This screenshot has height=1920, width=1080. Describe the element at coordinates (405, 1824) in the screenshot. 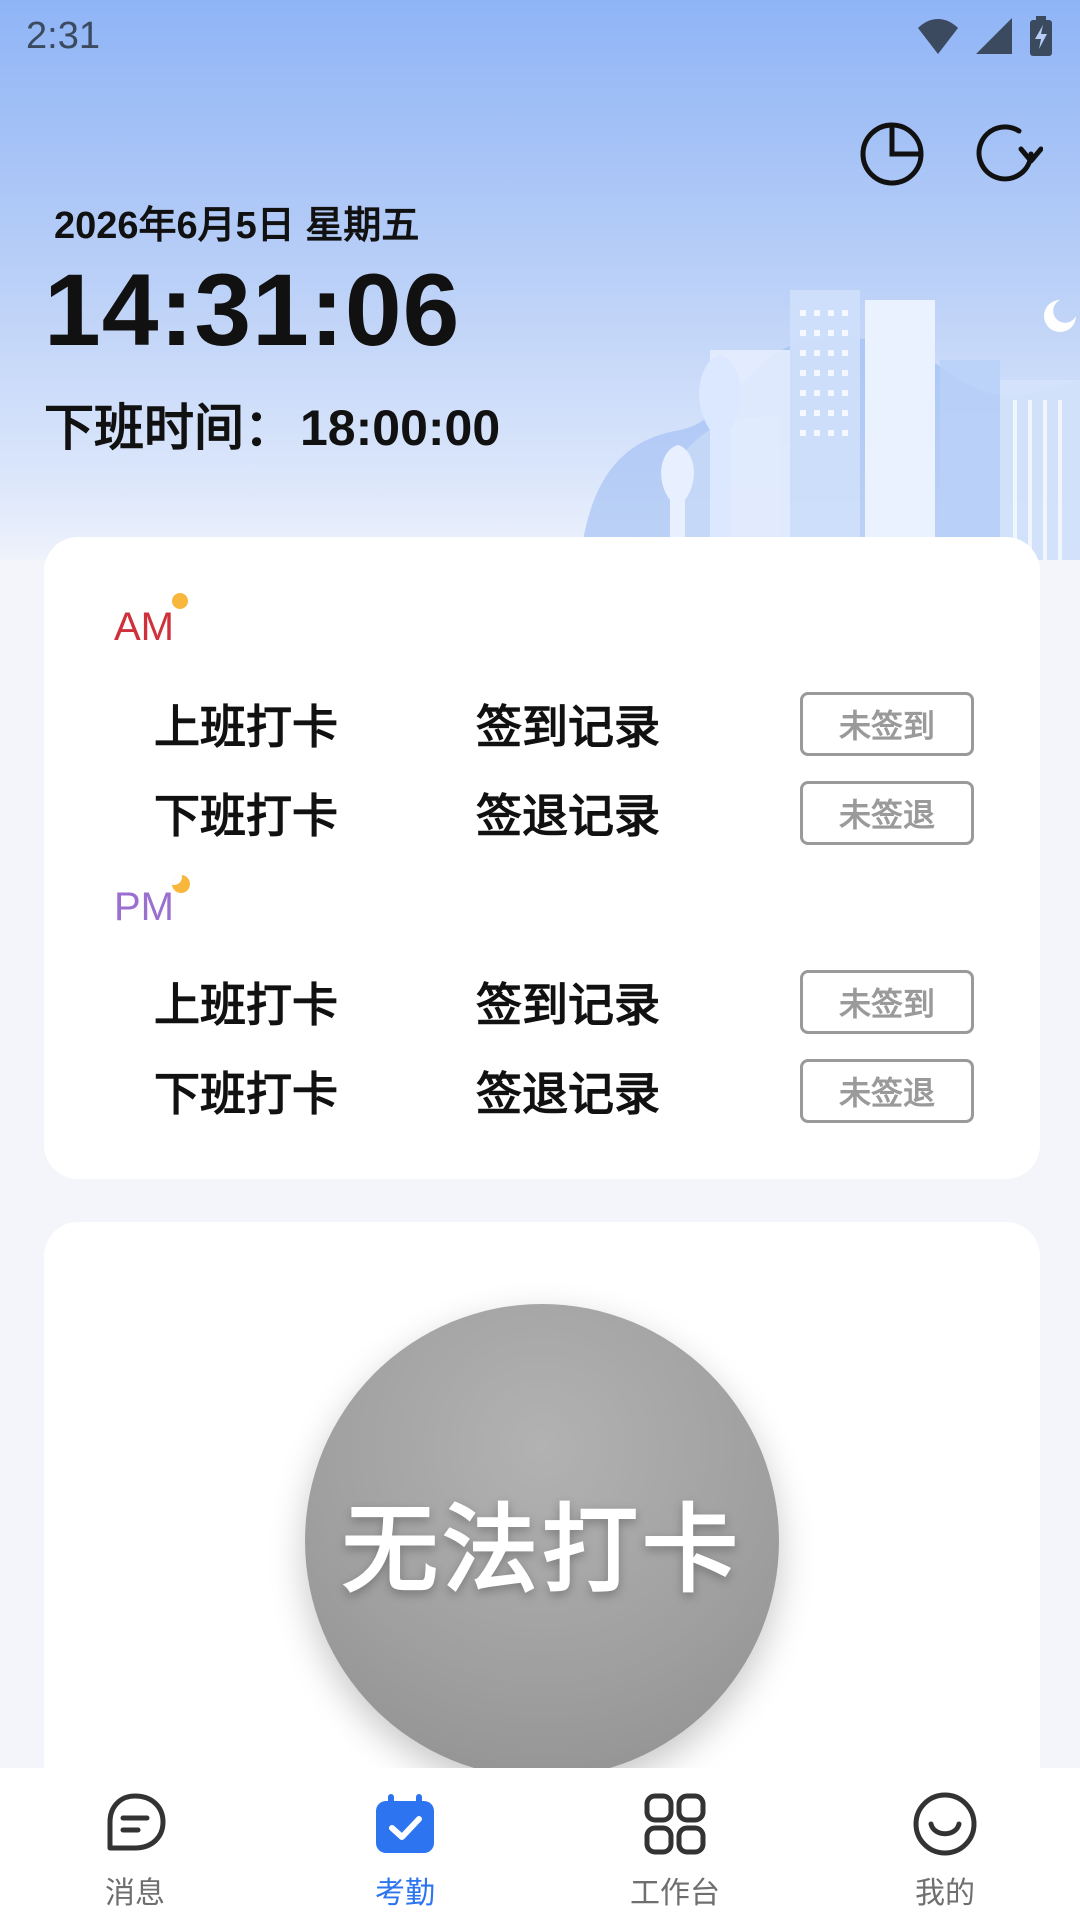

I see `attendance-calendar-icon` at that location.